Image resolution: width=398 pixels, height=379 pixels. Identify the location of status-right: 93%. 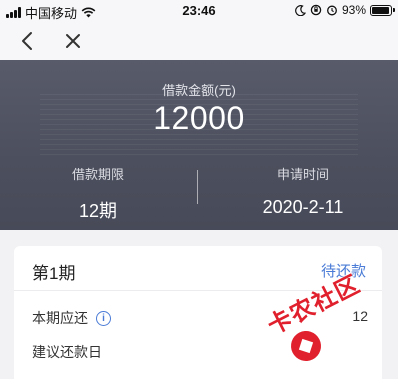
(345, 10).